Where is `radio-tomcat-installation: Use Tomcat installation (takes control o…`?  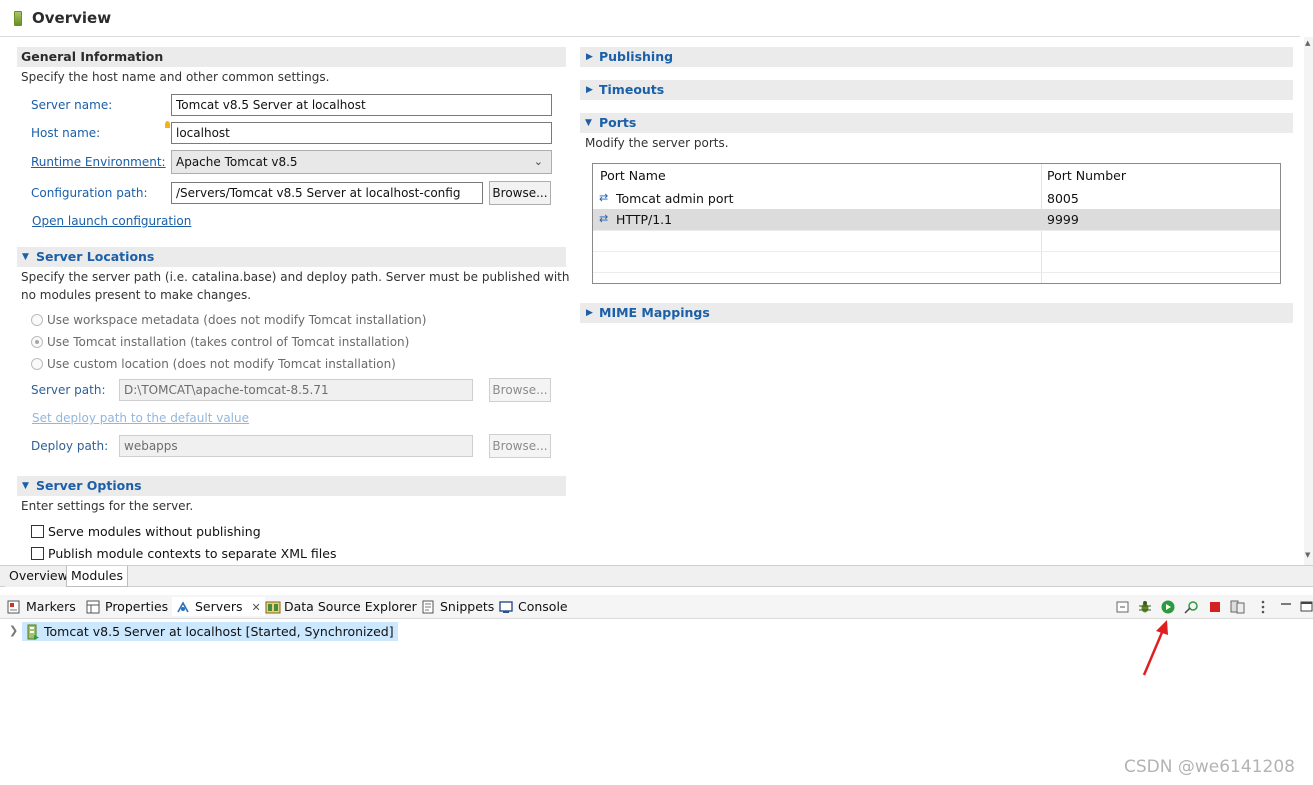 radio-tomcat-installation: Use Tomcat installation (takes control o… is located at coordinates (220, 342).